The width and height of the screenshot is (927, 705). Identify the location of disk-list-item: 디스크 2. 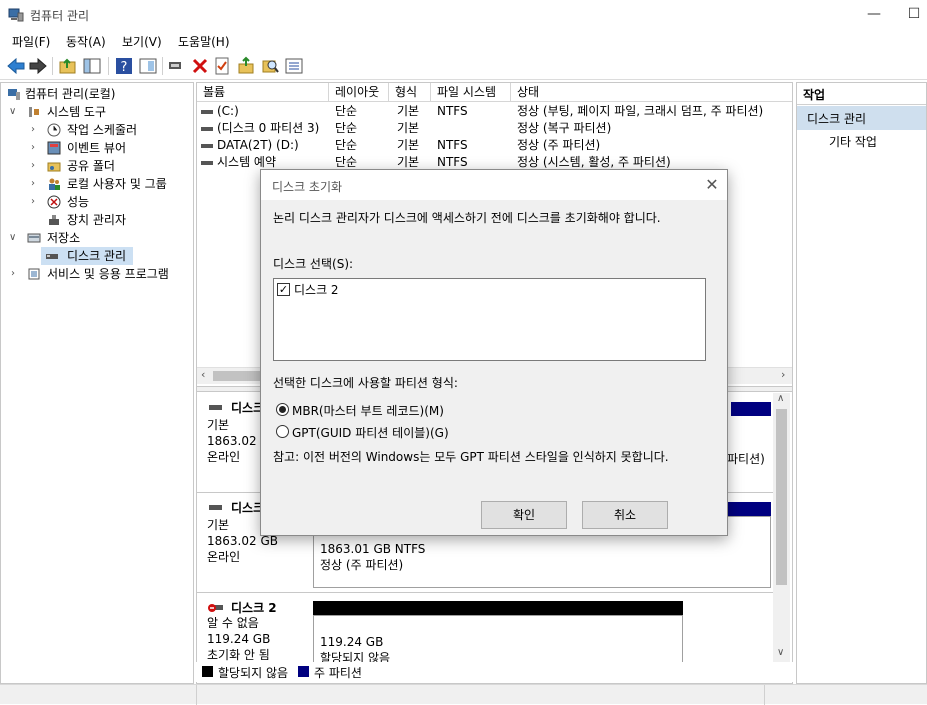
(316, 289).